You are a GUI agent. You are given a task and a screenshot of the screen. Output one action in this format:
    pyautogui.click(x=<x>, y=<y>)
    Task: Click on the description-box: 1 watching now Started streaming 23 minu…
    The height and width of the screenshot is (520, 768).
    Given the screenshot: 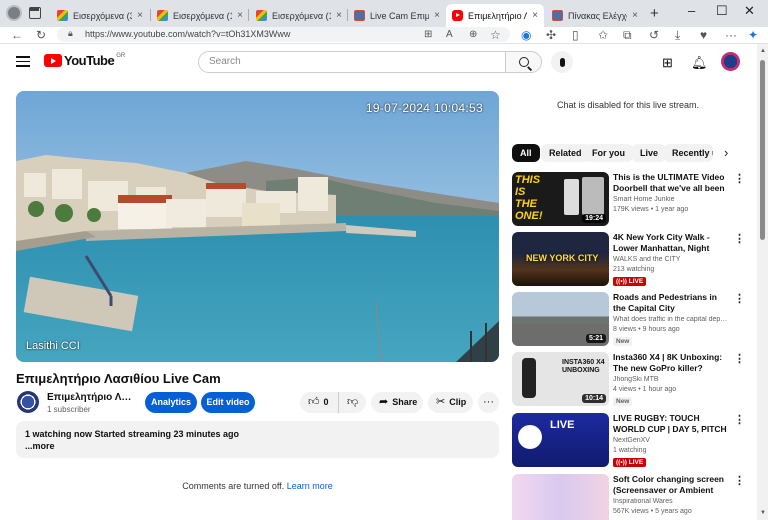 What is the action you would take?
    pyautogui.click(x=257, y=439)
    